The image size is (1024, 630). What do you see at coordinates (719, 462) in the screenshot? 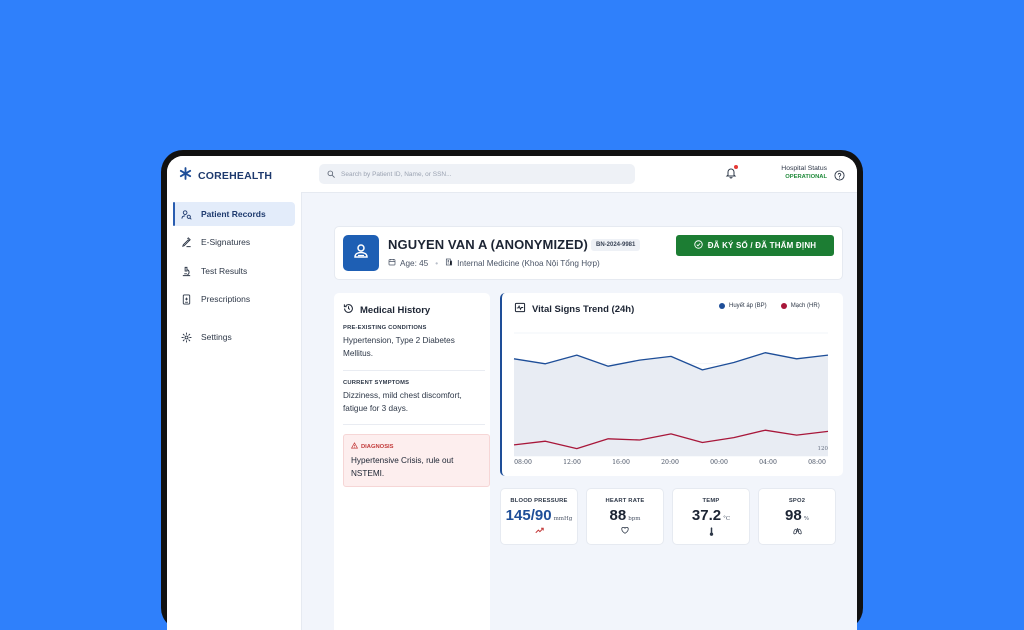
I see `x-tick-label: 00:00` at bounding box center [719, 462].